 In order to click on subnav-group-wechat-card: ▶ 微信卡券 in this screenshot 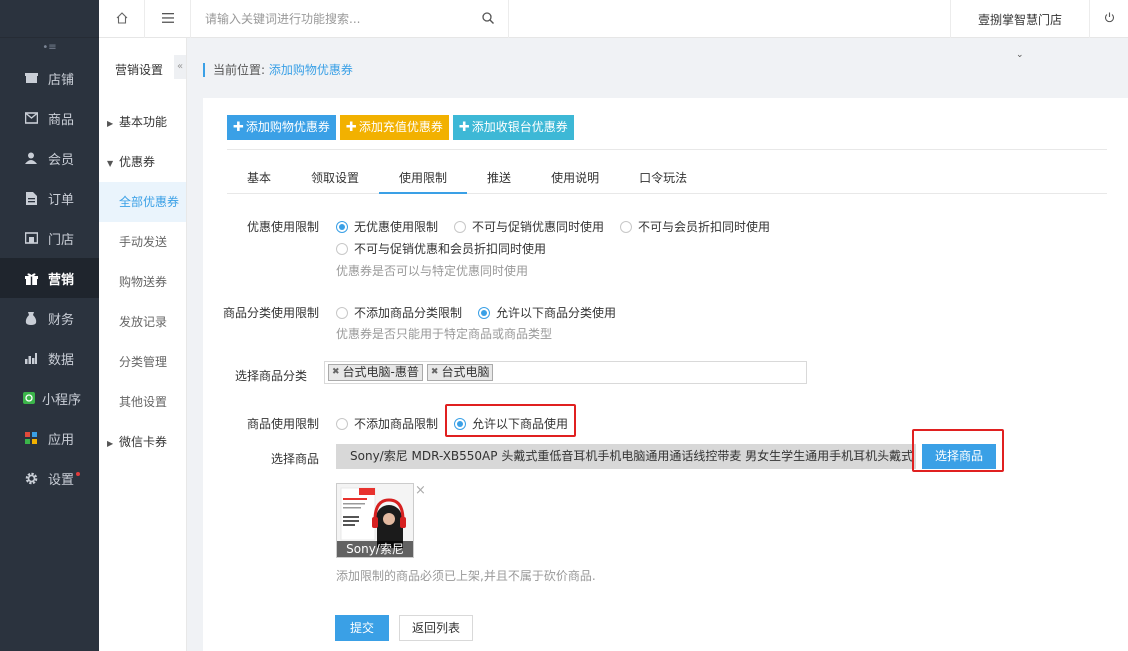, I will do `click(142, 442)`.